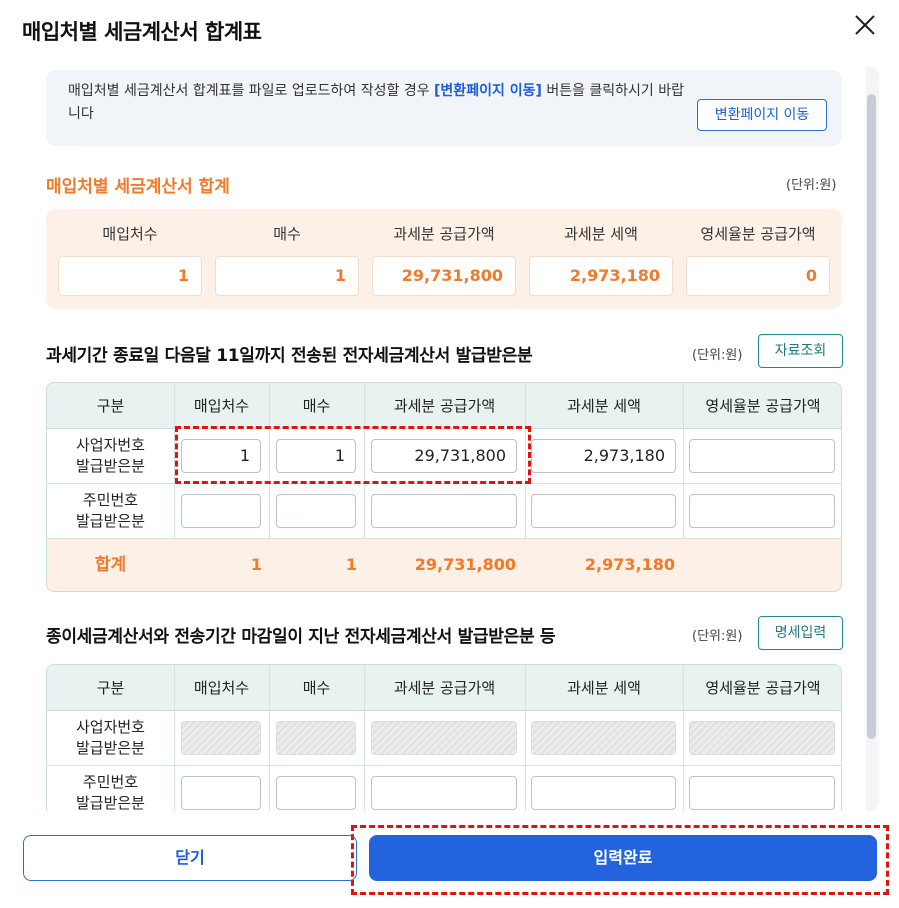 The width and height of the screenshot is (899, 908). What do you see at coordinates (142, 32) in the screenshot?
I see `dialog-title: 매입처별 세금계산서 합계표` at bounding box center [142, 32].